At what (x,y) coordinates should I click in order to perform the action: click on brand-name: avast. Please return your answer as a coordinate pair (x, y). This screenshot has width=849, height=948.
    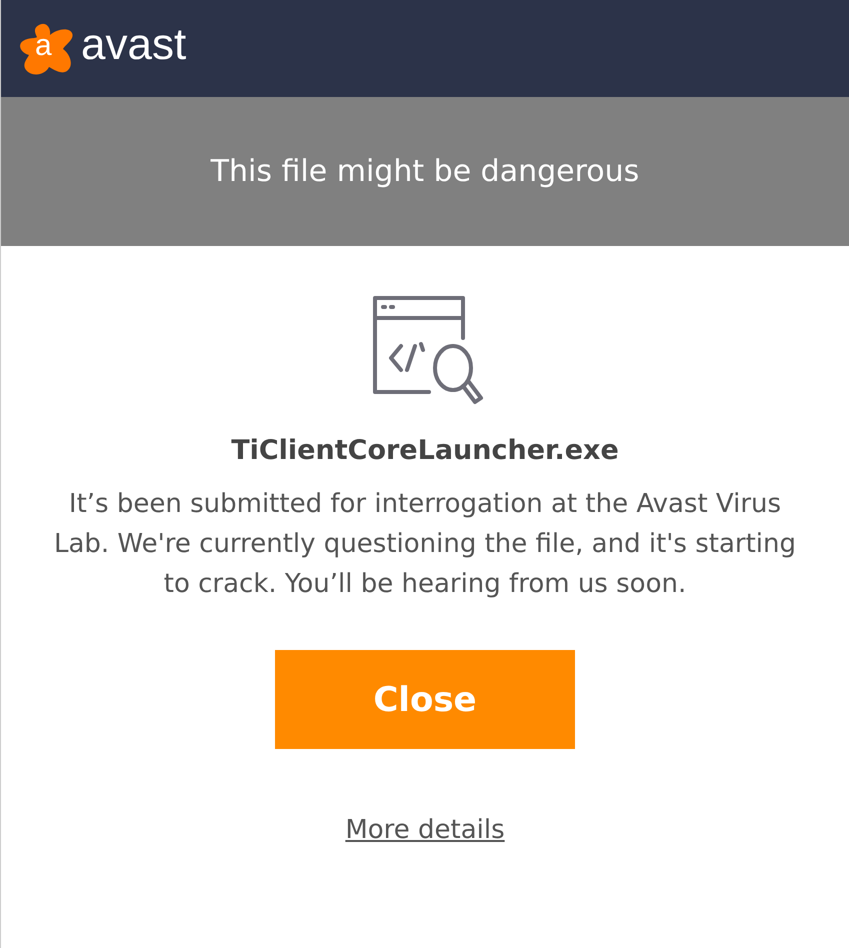
    Looking at the image, I should click on (133, 44).